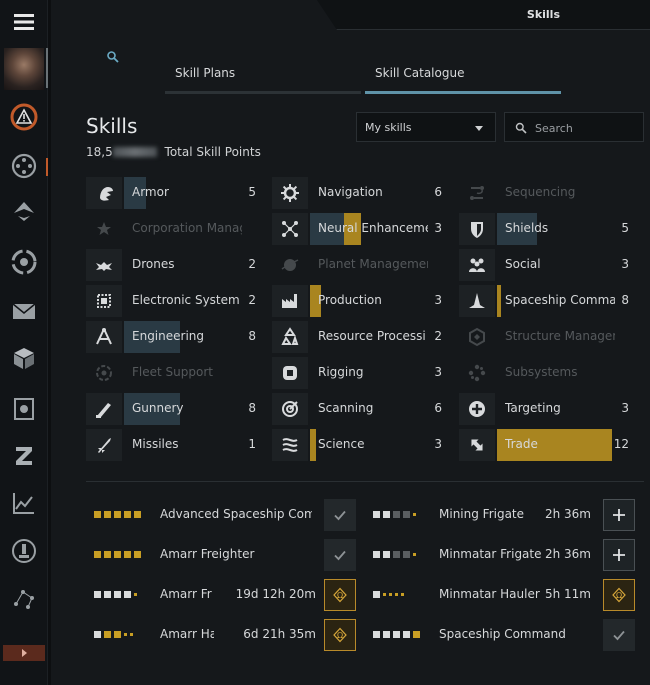  What do you see at coordinates (500, 555) in the screenshot?
I see `queue-item: Minmatar Frigate 2h 36m` at bounding box center [500, 555].